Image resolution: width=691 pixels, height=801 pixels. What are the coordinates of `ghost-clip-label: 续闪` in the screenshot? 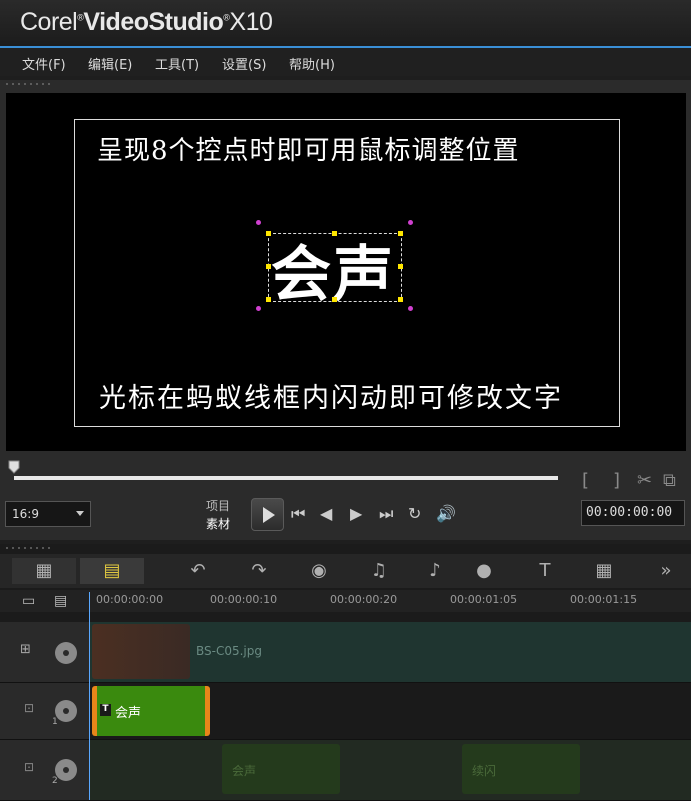 It's located at (484, 771).